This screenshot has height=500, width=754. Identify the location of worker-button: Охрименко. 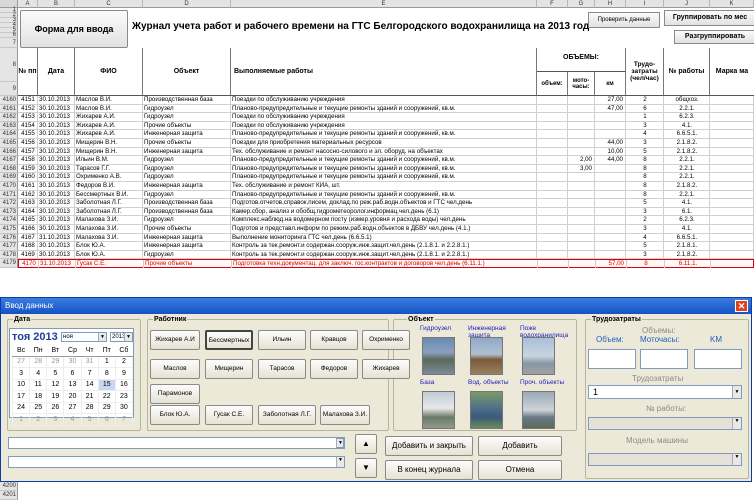
(386, 340).